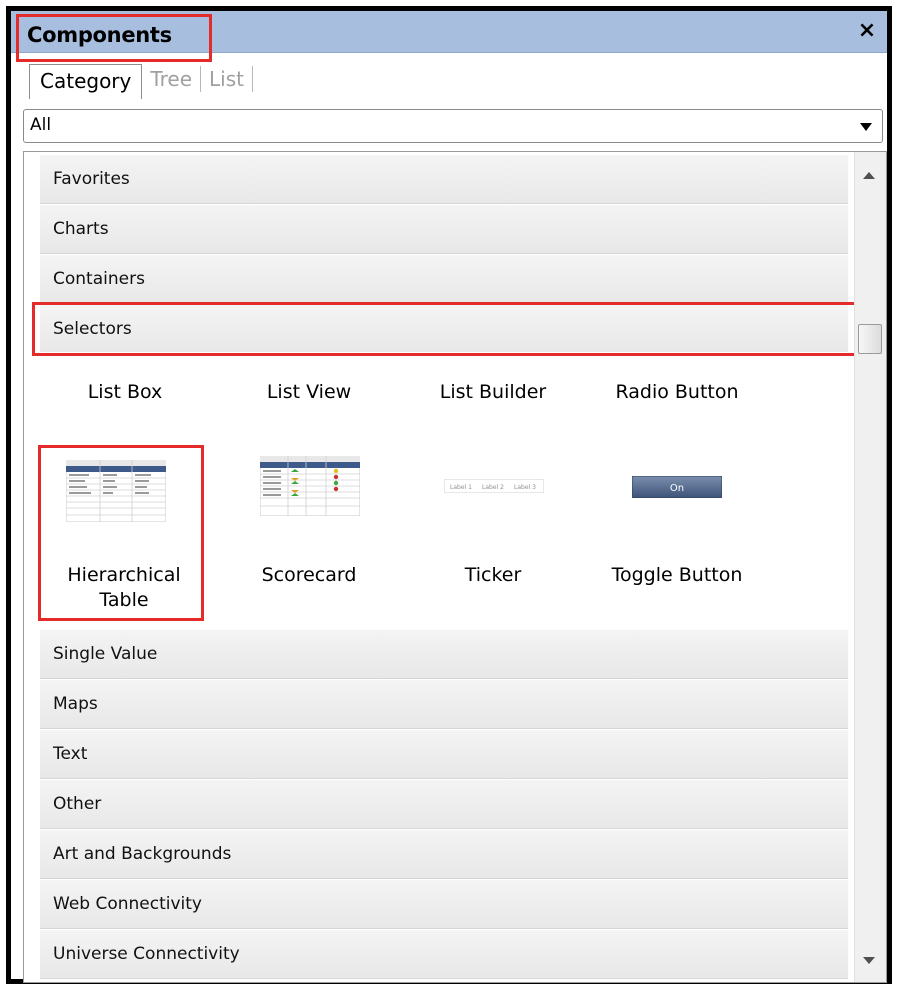  I want to click on toggle-button-thumbnail: On, so click(677, 487).